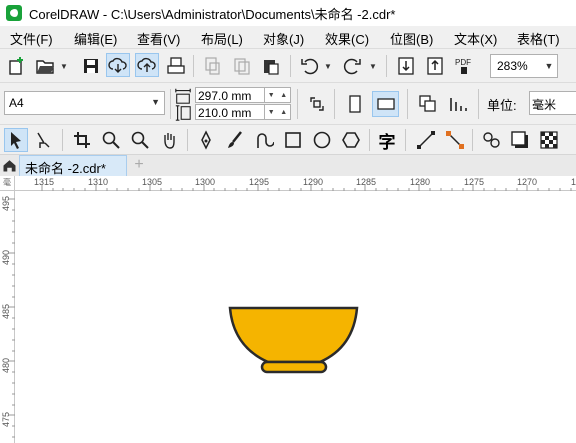  Describe the element at coordinates (527, 182) in the screenshot. I see `ruler-h-label: 1270` at that location.